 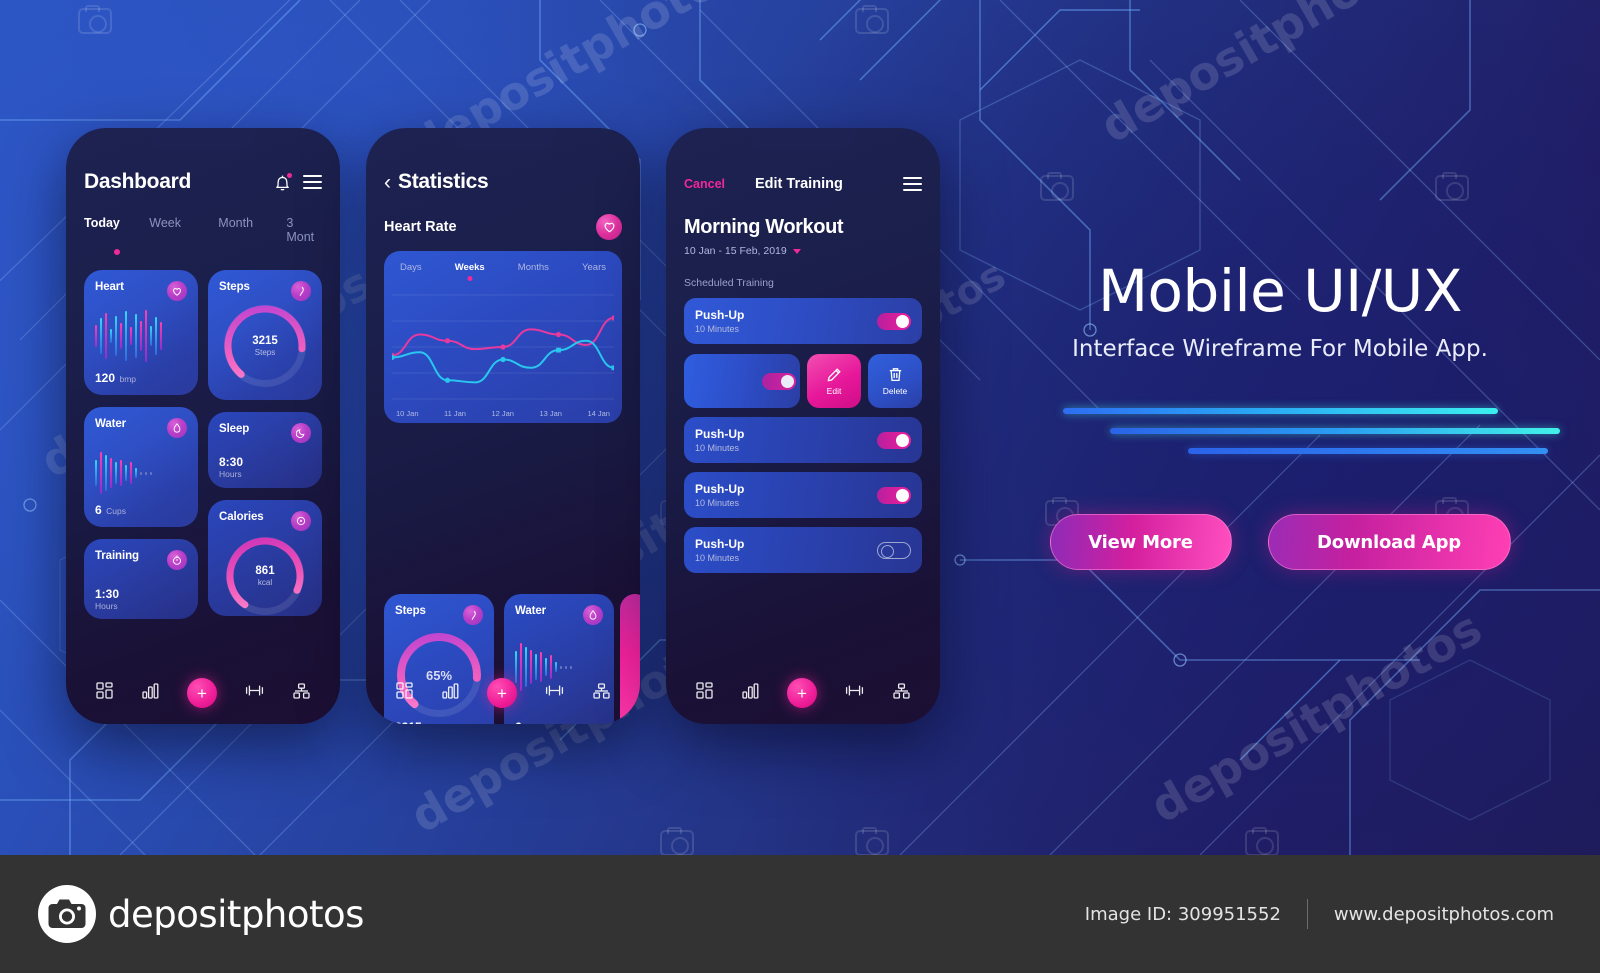 I want to click on card-value: 1:30, so click(x=107, y=594).